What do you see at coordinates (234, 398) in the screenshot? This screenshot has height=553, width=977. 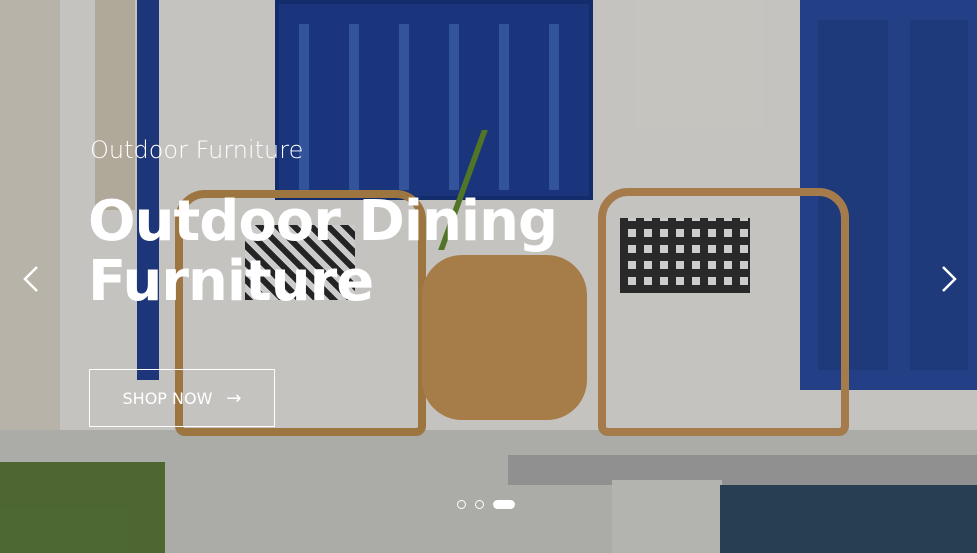 I see `arrow-right-icon: →` at bounding box center [234, 398].